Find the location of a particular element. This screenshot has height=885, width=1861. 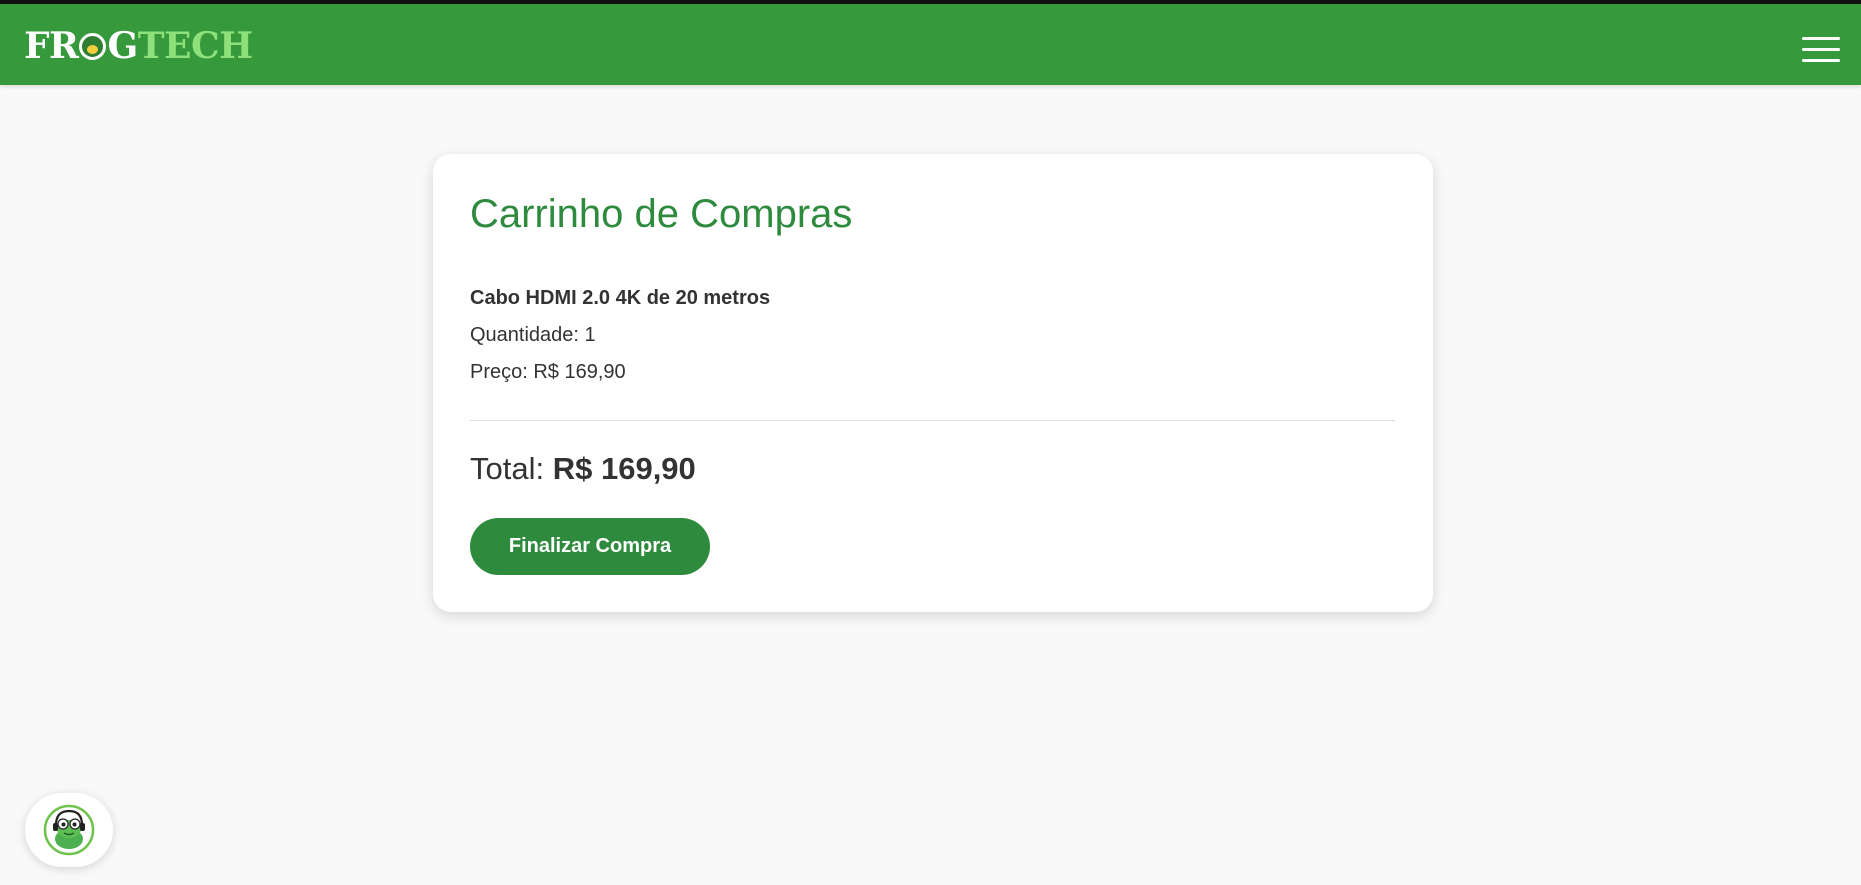

logo-text-part3: TECH is located at coordinates (195, 46).